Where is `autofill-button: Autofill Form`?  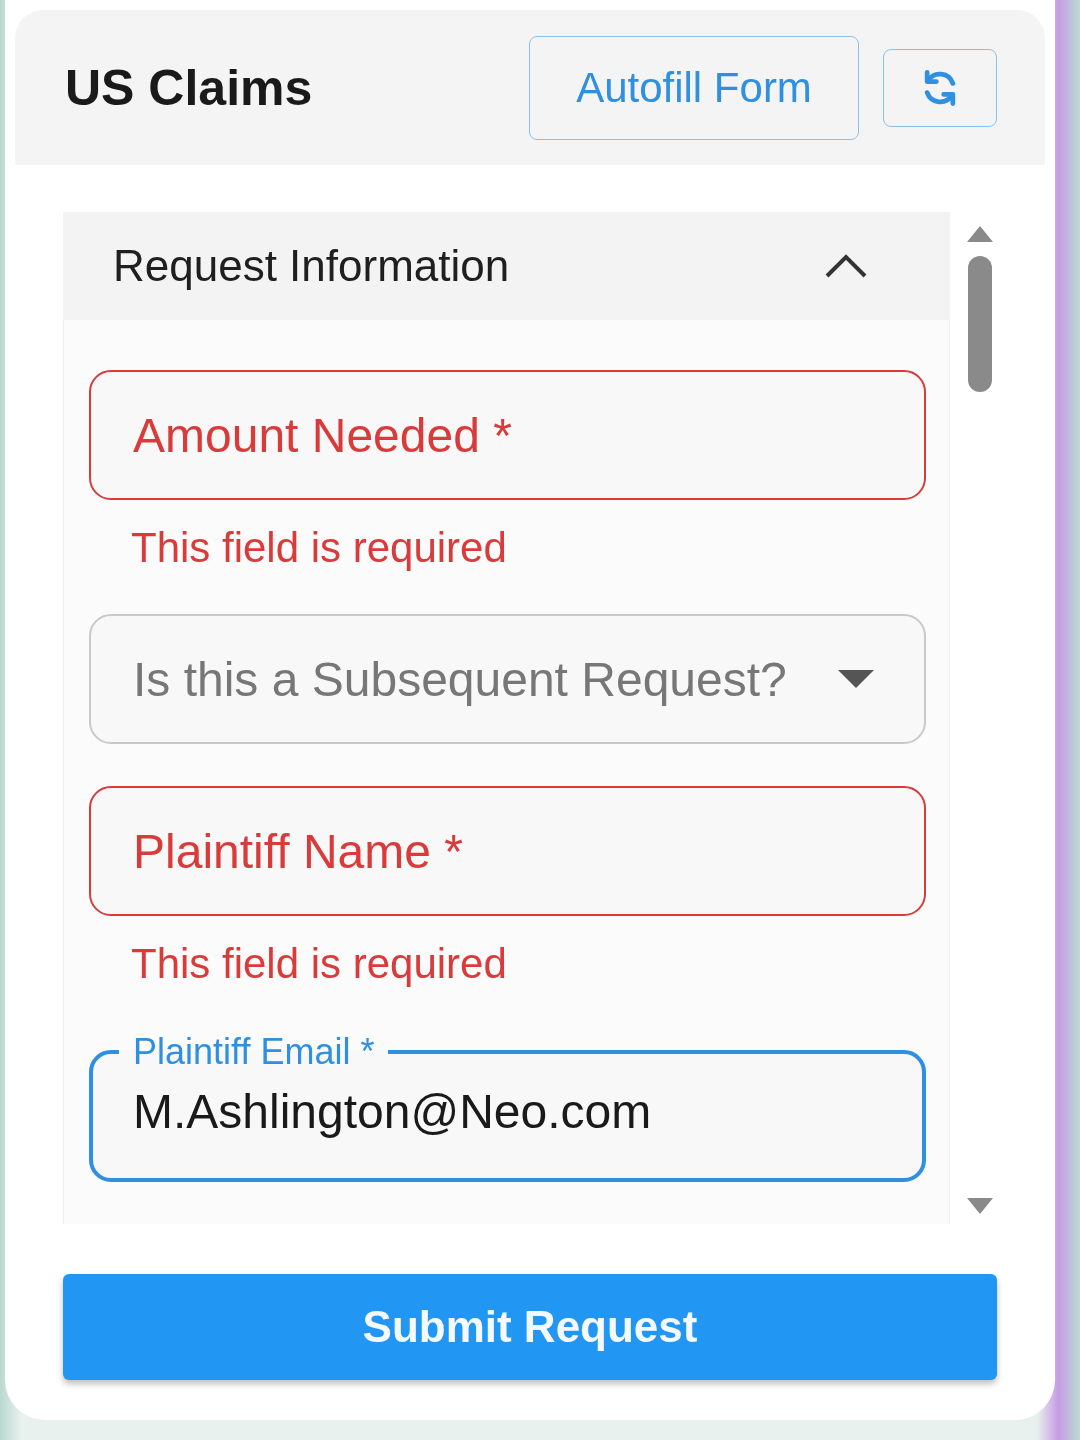
autofill-button: Autofill Form is located at coordinates (694, 87).